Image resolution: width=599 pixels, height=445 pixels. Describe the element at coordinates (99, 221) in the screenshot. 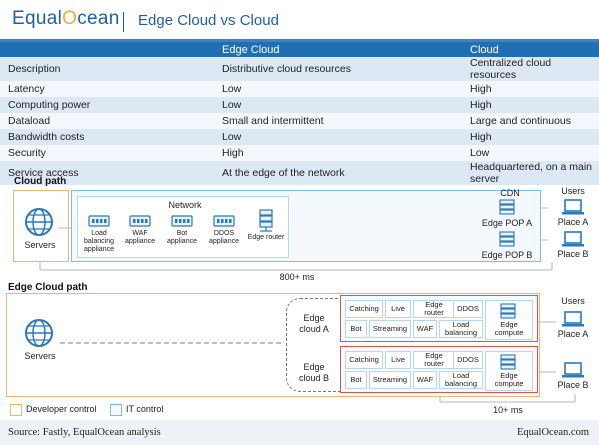

I see `load-balancer-icon` at that location.